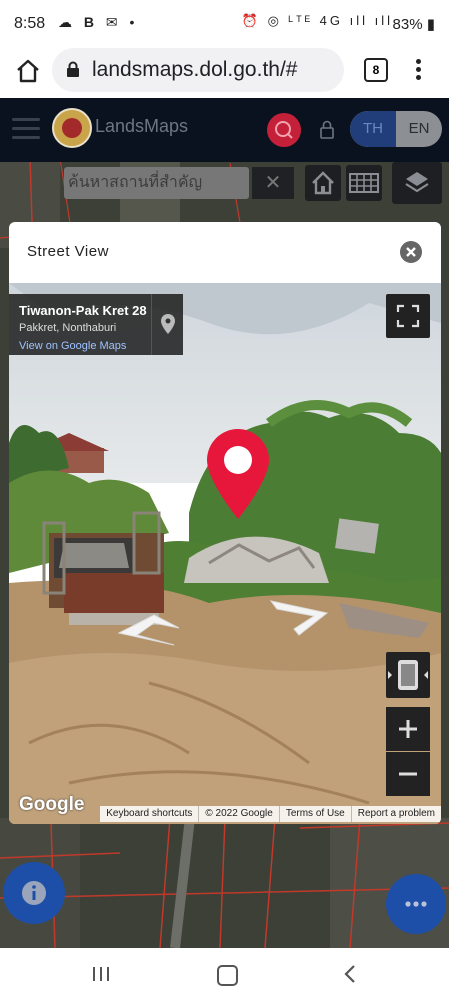 The height and width of the screenshot is (1000, 449). I want to click on address-bar: landsmaps.dol.go.th/#, so click(198, 70).